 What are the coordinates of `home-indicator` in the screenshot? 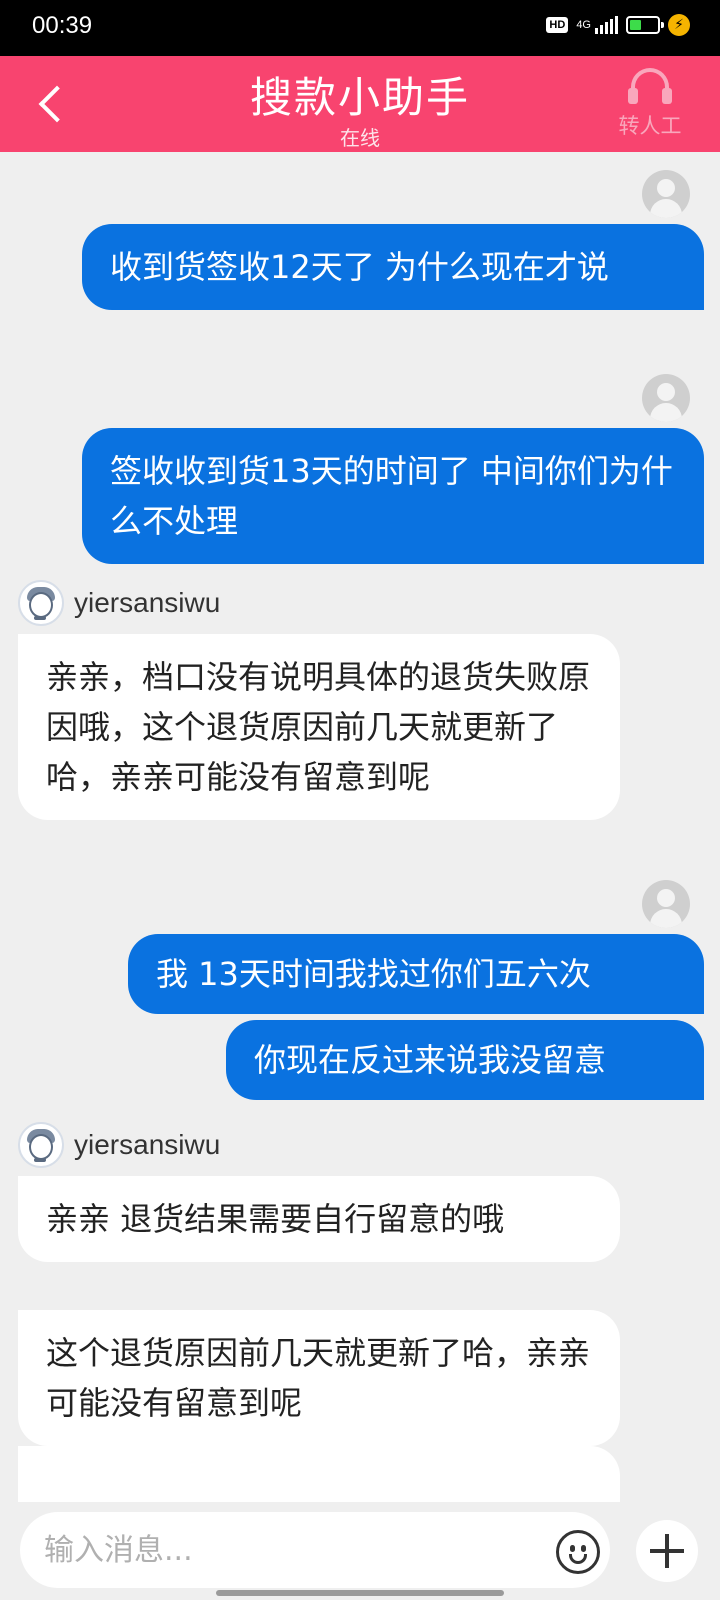 It's located at (360, 1593).